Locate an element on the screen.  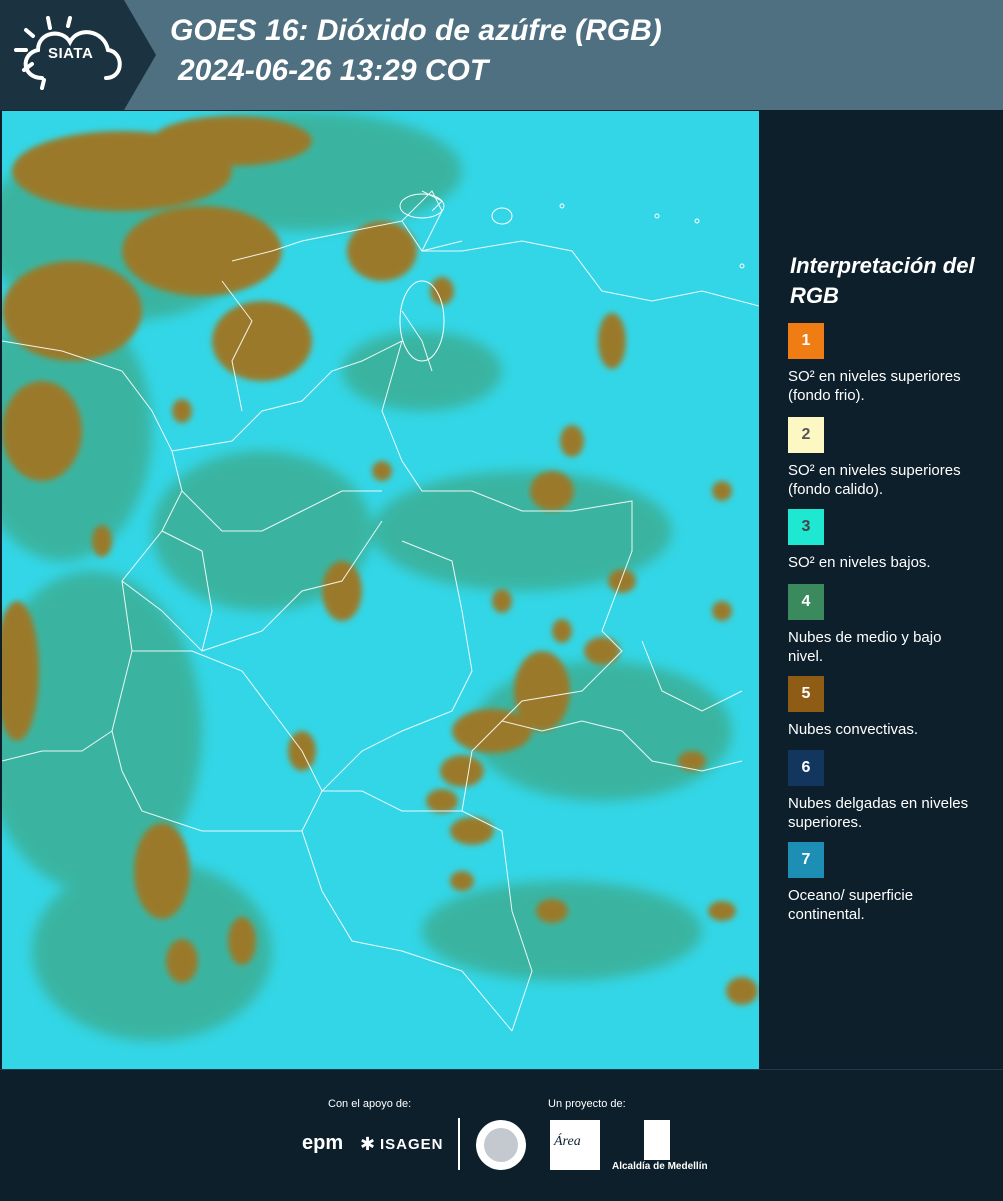
isagen-icon: ✱ is located at coordinates (368, 1144).